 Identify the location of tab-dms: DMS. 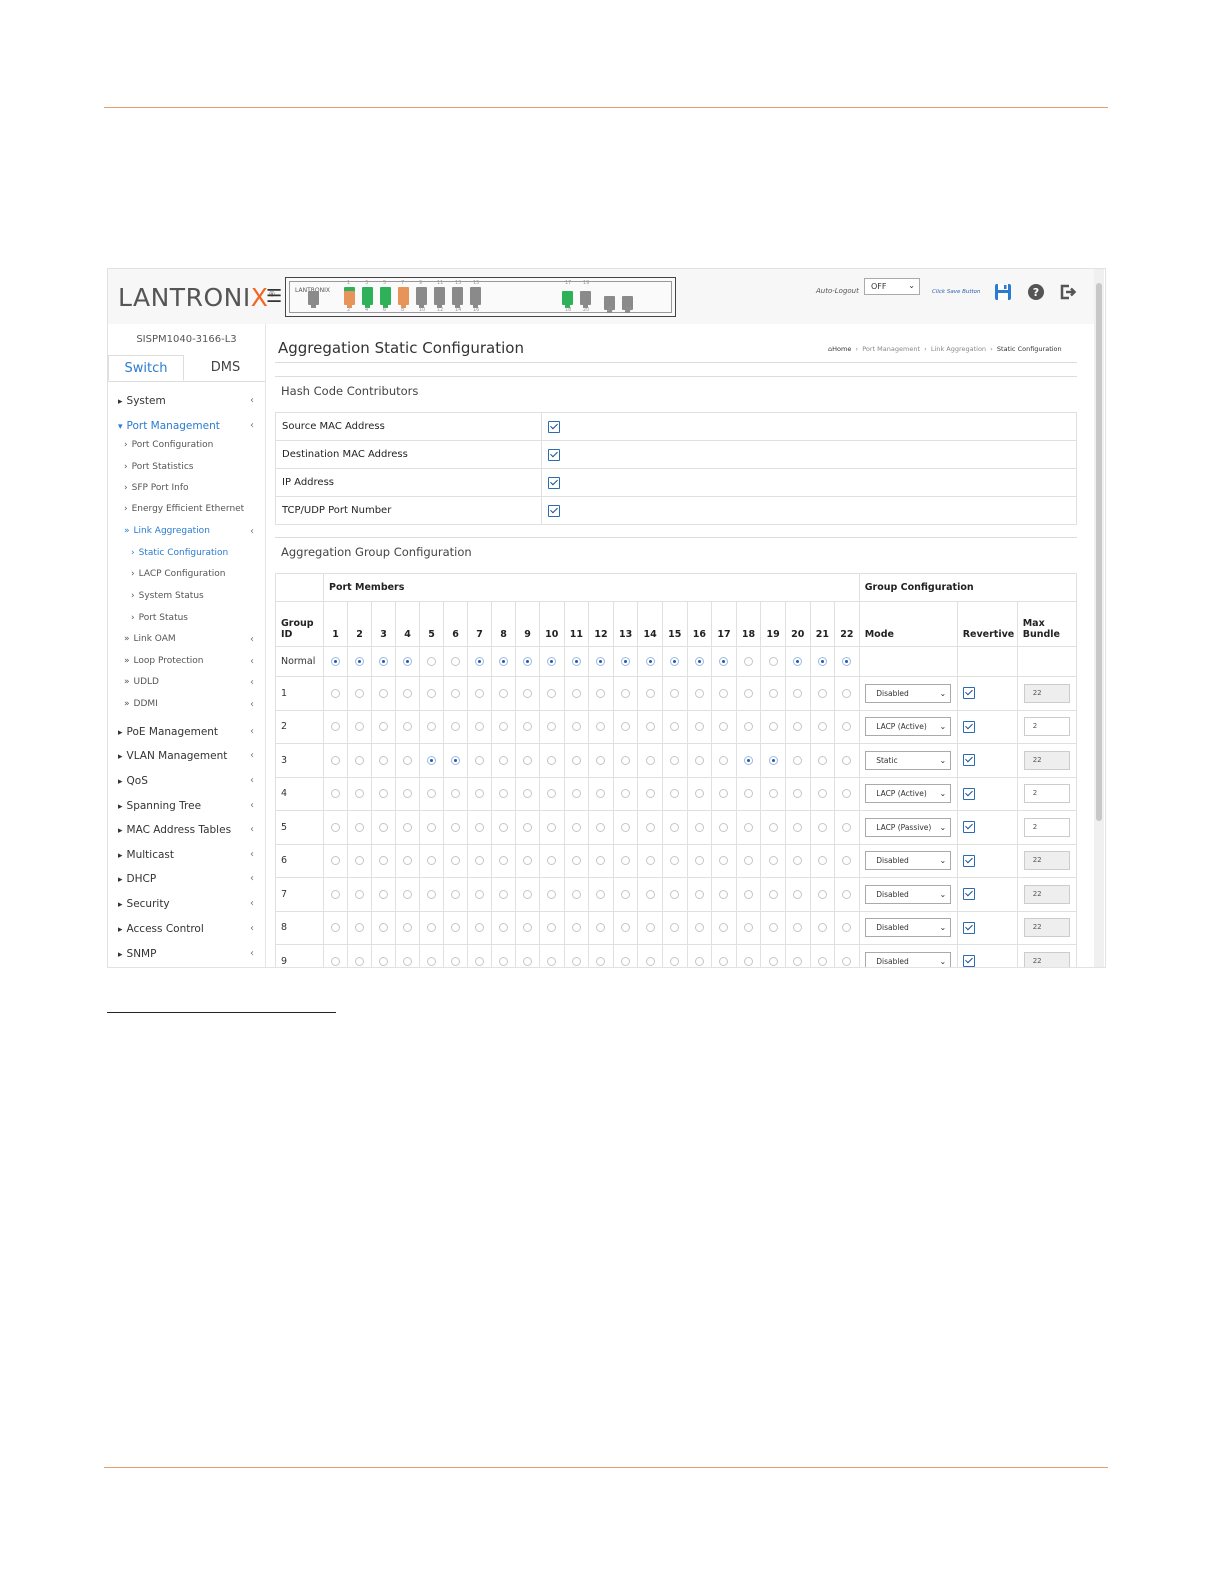
(225, 368).